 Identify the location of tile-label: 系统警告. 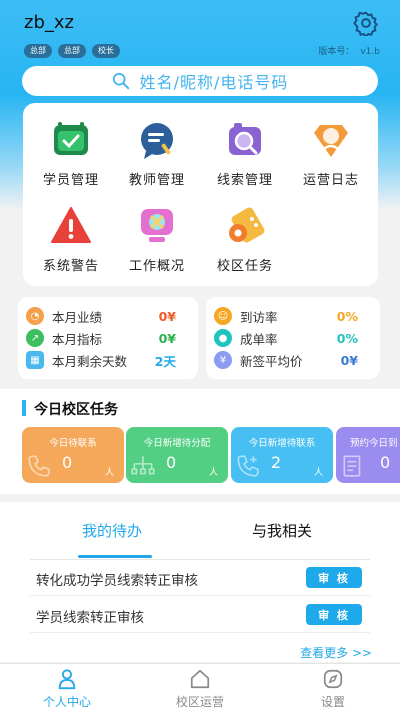
(70, 266).